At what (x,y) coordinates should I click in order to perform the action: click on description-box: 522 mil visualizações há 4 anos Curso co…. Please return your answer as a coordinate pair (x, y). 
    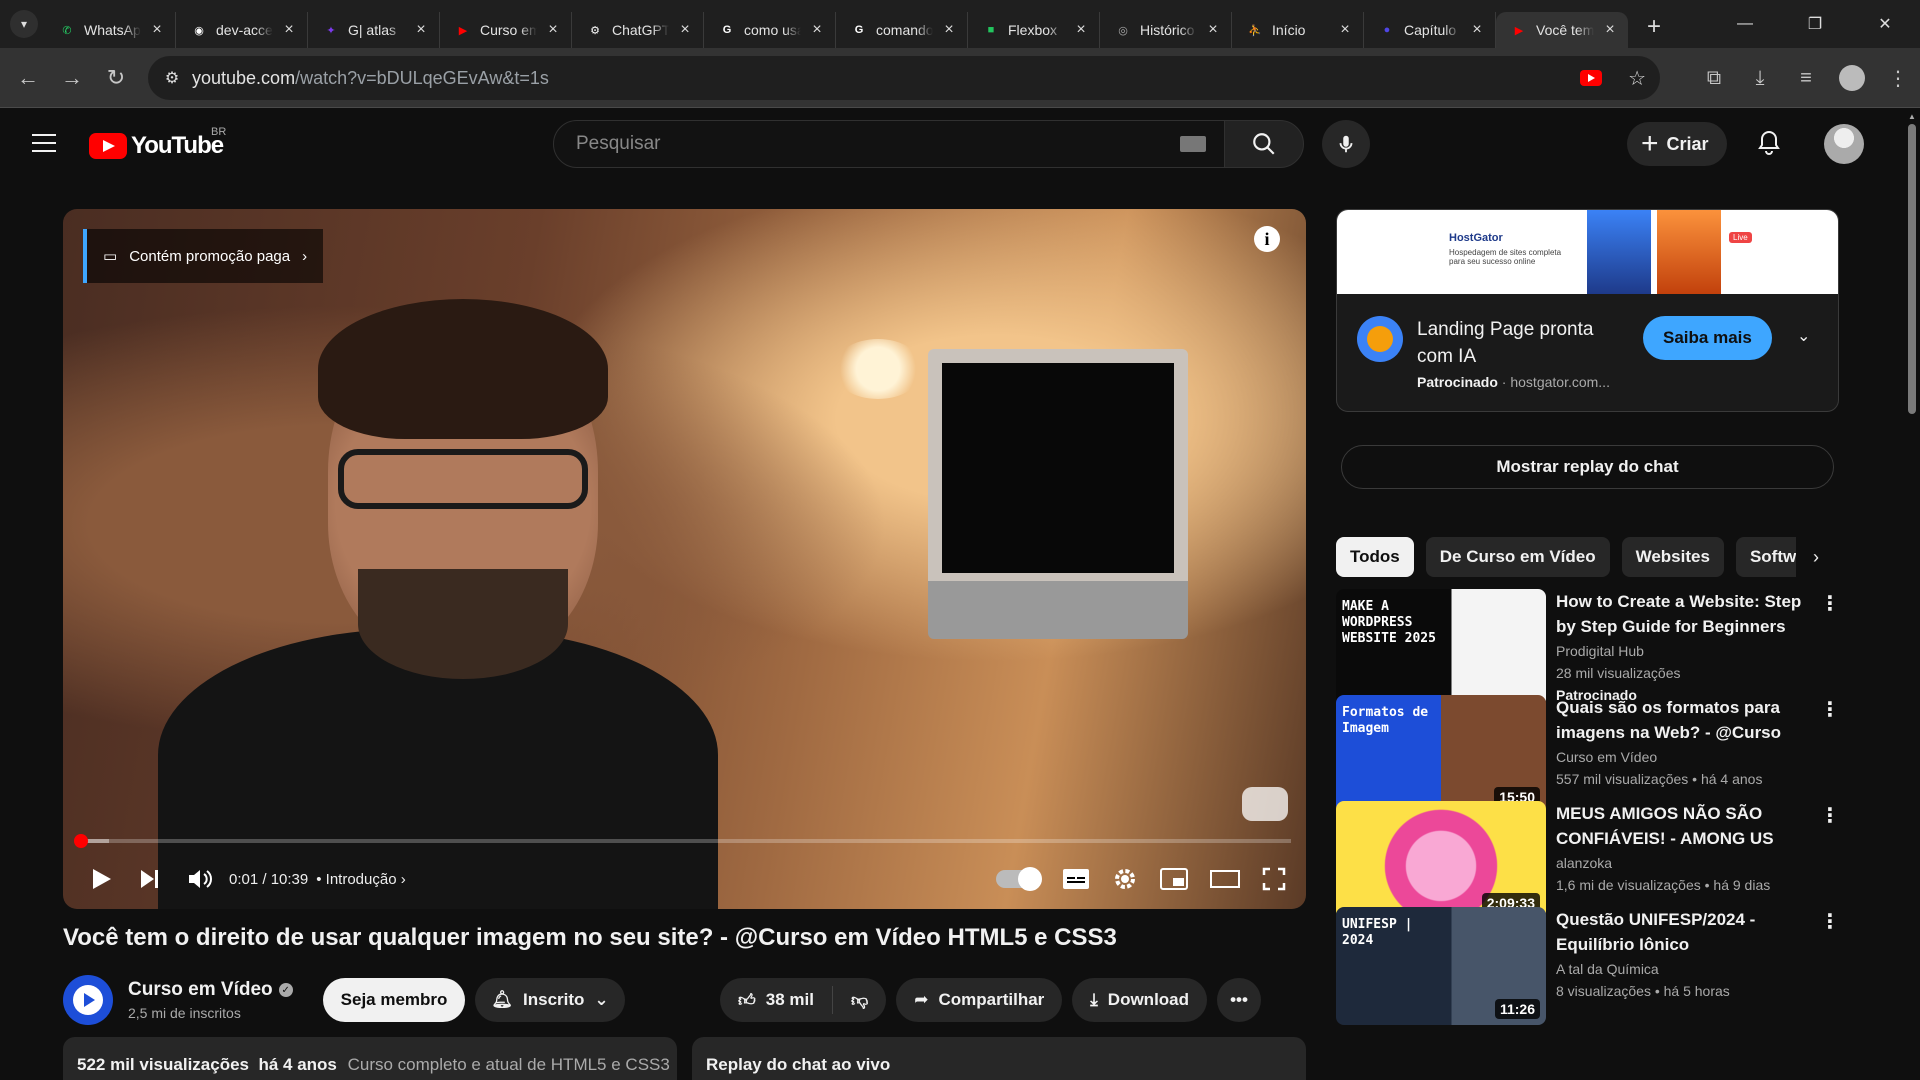
    Looking at the image, I should click on (370, 1058).